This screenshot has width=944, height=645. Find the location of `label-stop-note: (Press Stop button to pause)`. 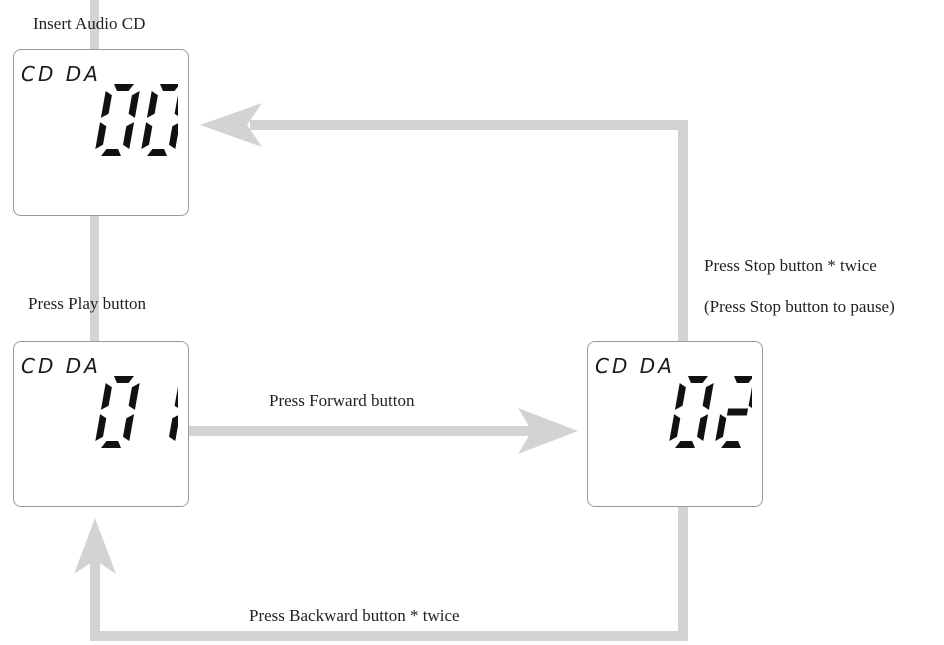

label-stop-note: (Press Stop button to pause) is located at coordinates (799, 306).